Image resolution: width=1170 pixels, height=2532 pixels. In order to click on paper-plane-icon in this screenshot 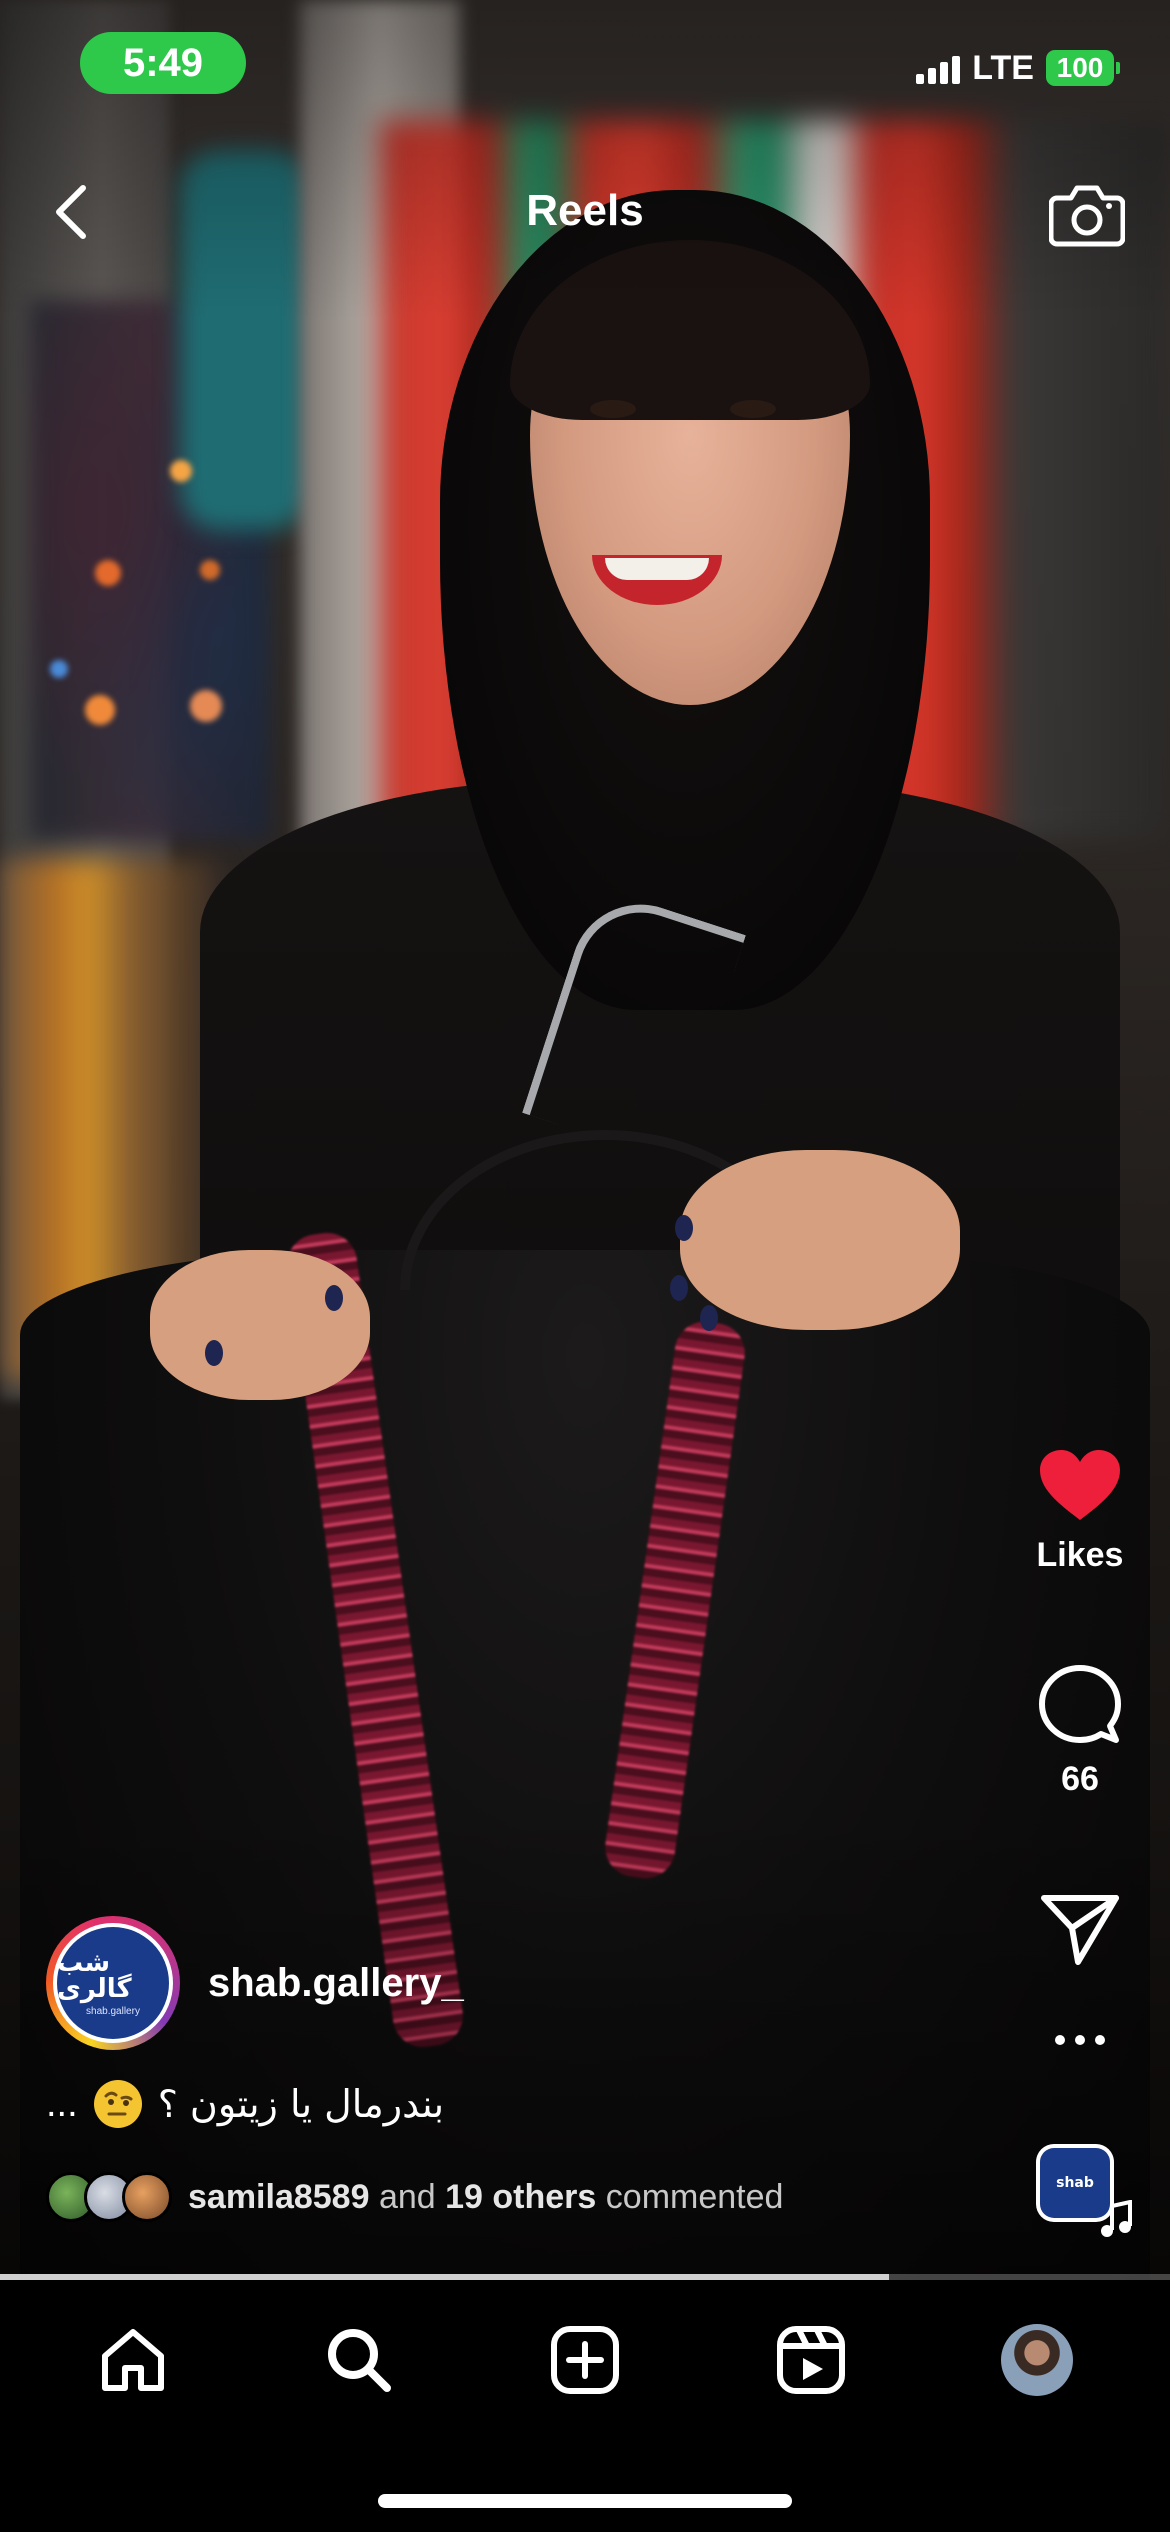, I will do `click(1080, 1930)`.